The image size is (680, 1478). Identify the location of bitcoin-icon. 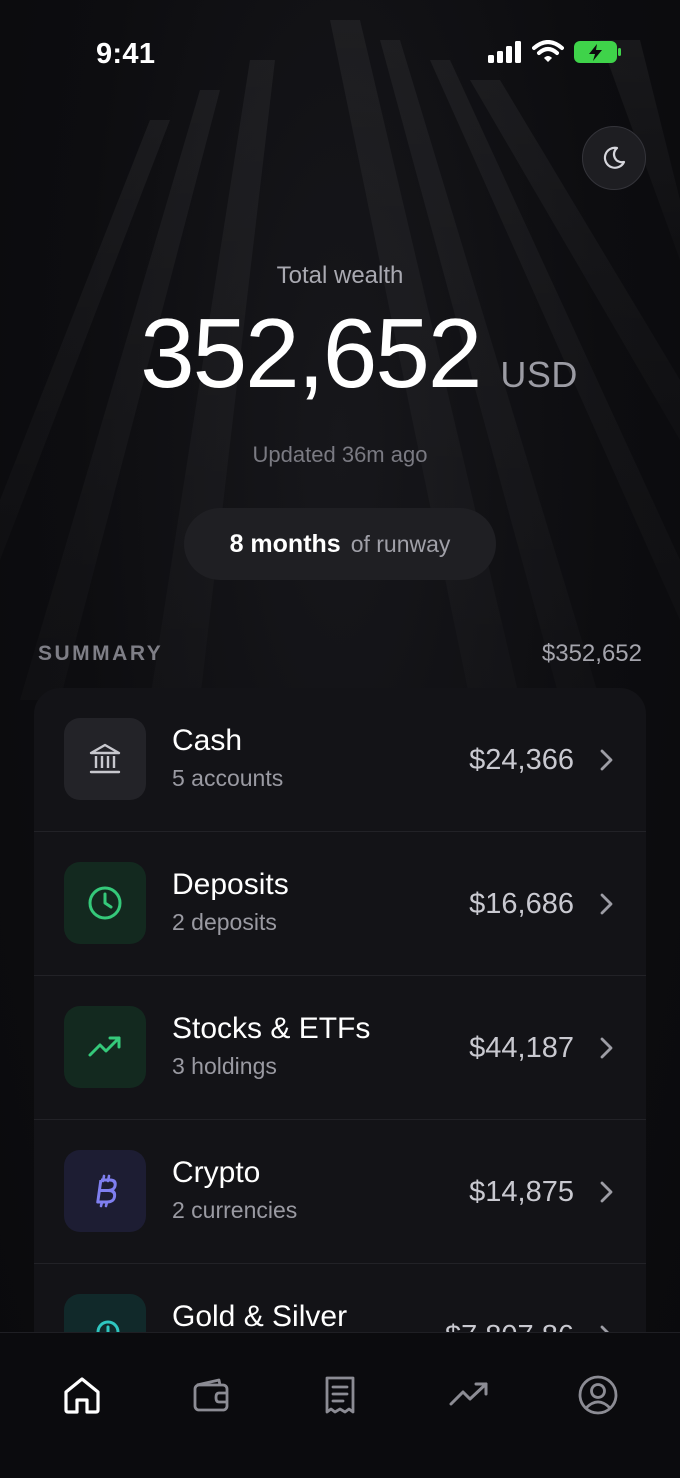
(105, 1191).